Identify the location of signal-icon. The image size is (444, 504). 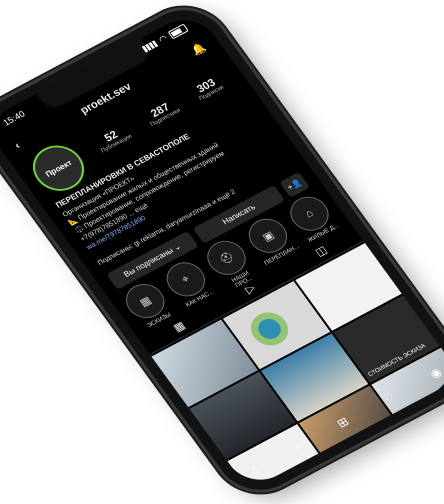
(150, 46).